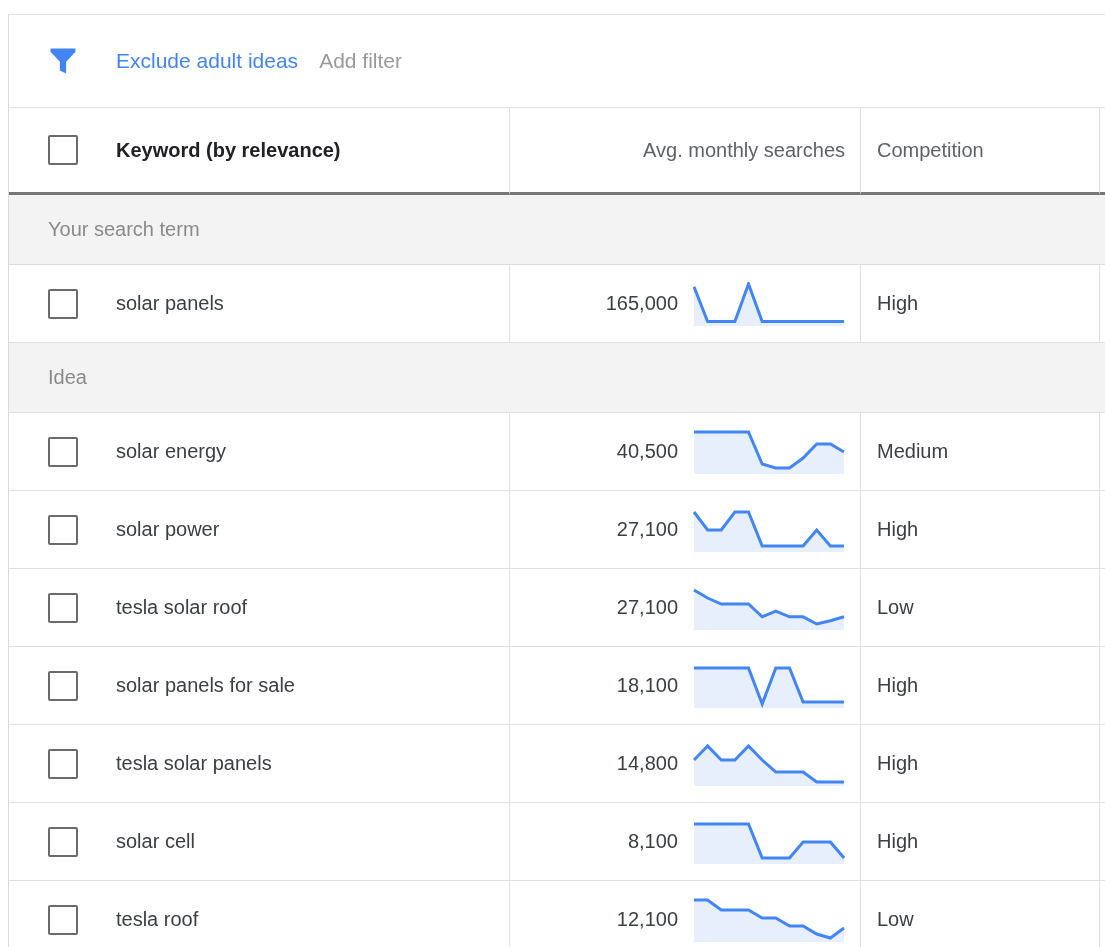 The image size is (1105, 947). What do you see at coordinates (207, 61) in the screenshot?
I see `filter-link: Exclude adult ideas` at bounding box center [207, 61].